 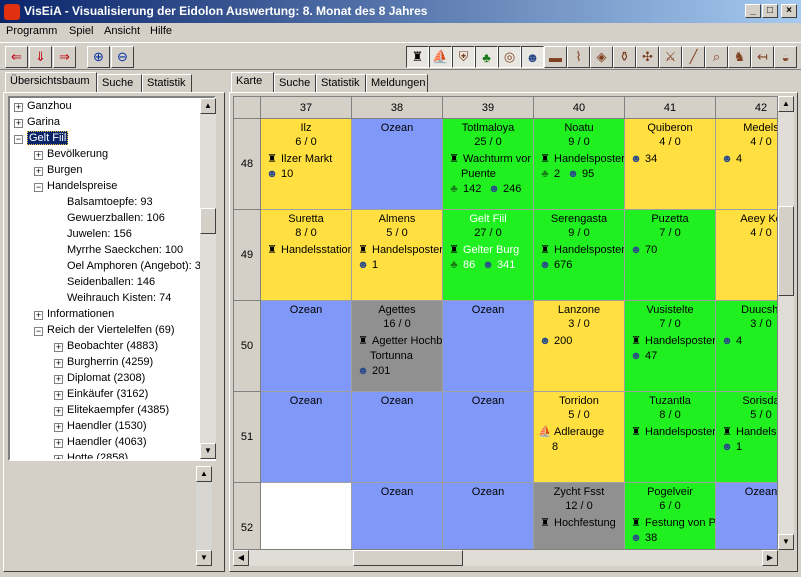 What do you see at coordinates (134, 268) in the screenshot?
I see `tree-item: Oel Amphoren (Angebot): 3` at bounding box center [134, 268].